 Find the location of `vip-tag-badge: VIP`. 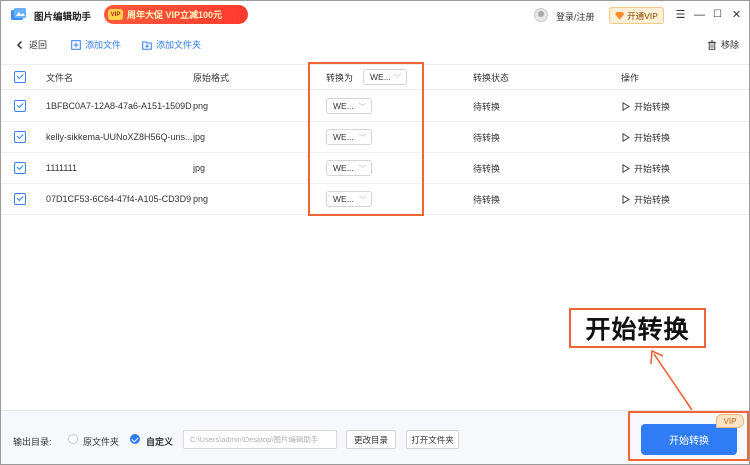

vip-tag-badge: VIP is located at coordinates (730, 421).